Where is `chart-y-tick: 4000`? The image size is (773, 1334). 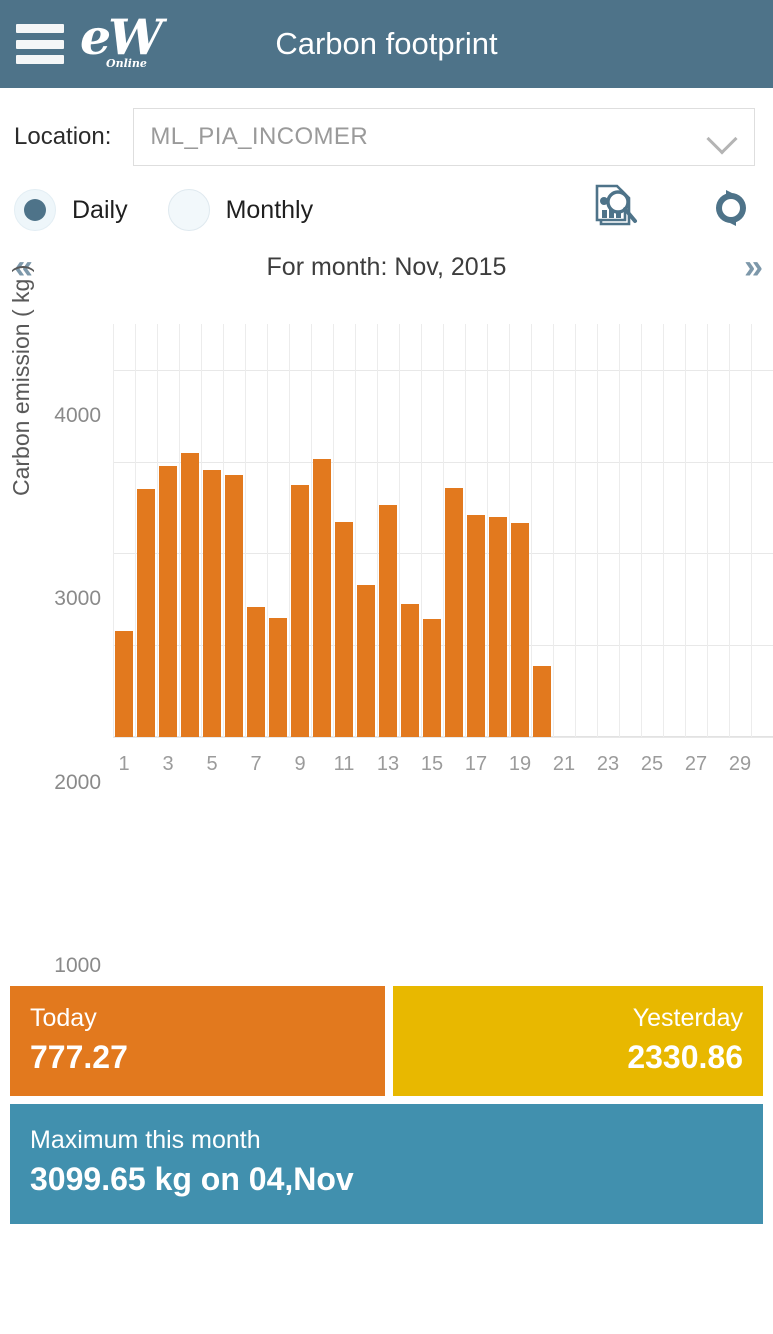
chart-y-tick: 4000 is located at coordinates (77, 415).